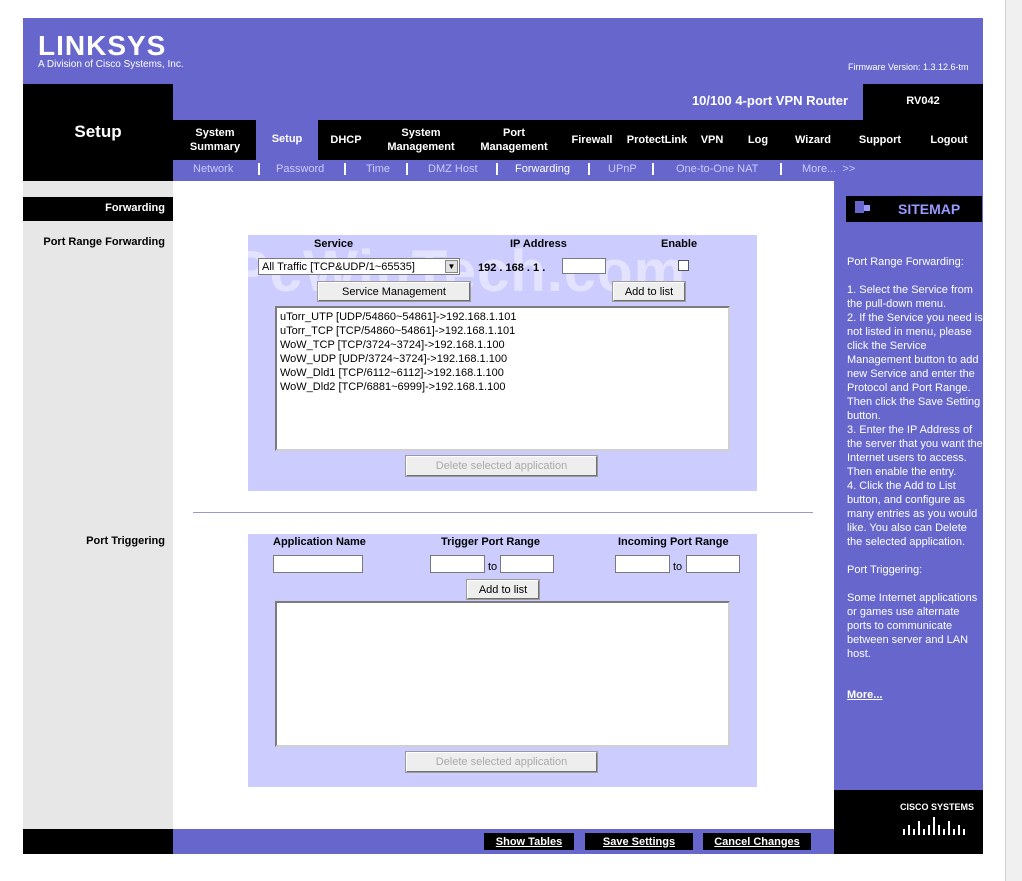 This screenshot has height=881, width=1022. I want to click on cisco-bridge-icon, so click(934, 826).